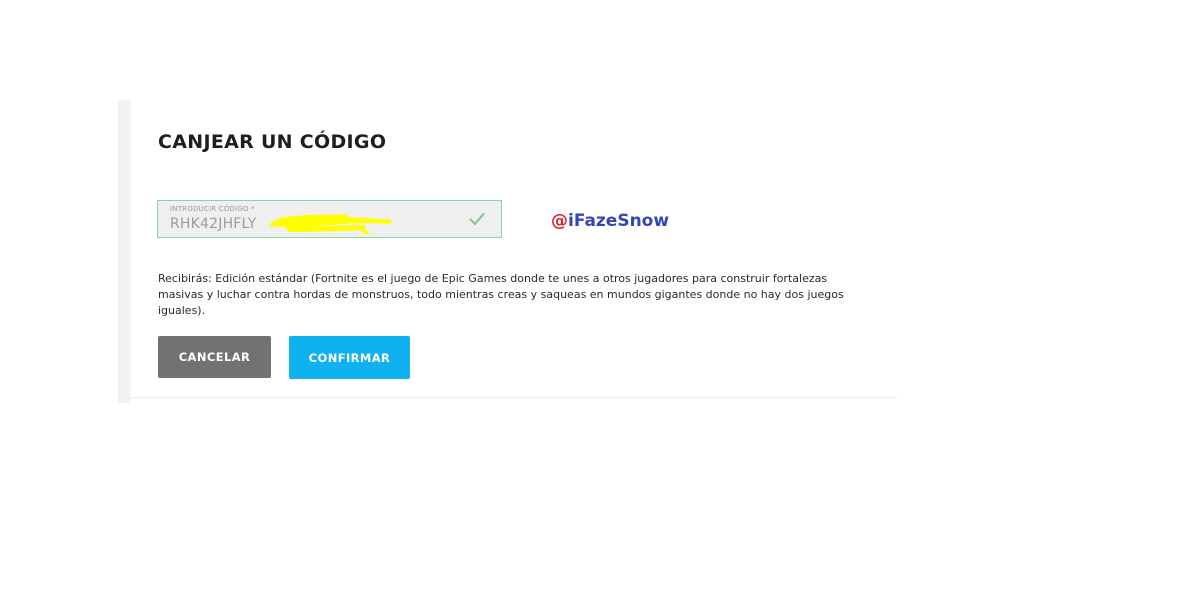 The width and height of the screenshot is (1200, 604). What do you see at coordinates (477, 219) in the screenshot?
I see `check-icon` at bounding box center [477, 219].